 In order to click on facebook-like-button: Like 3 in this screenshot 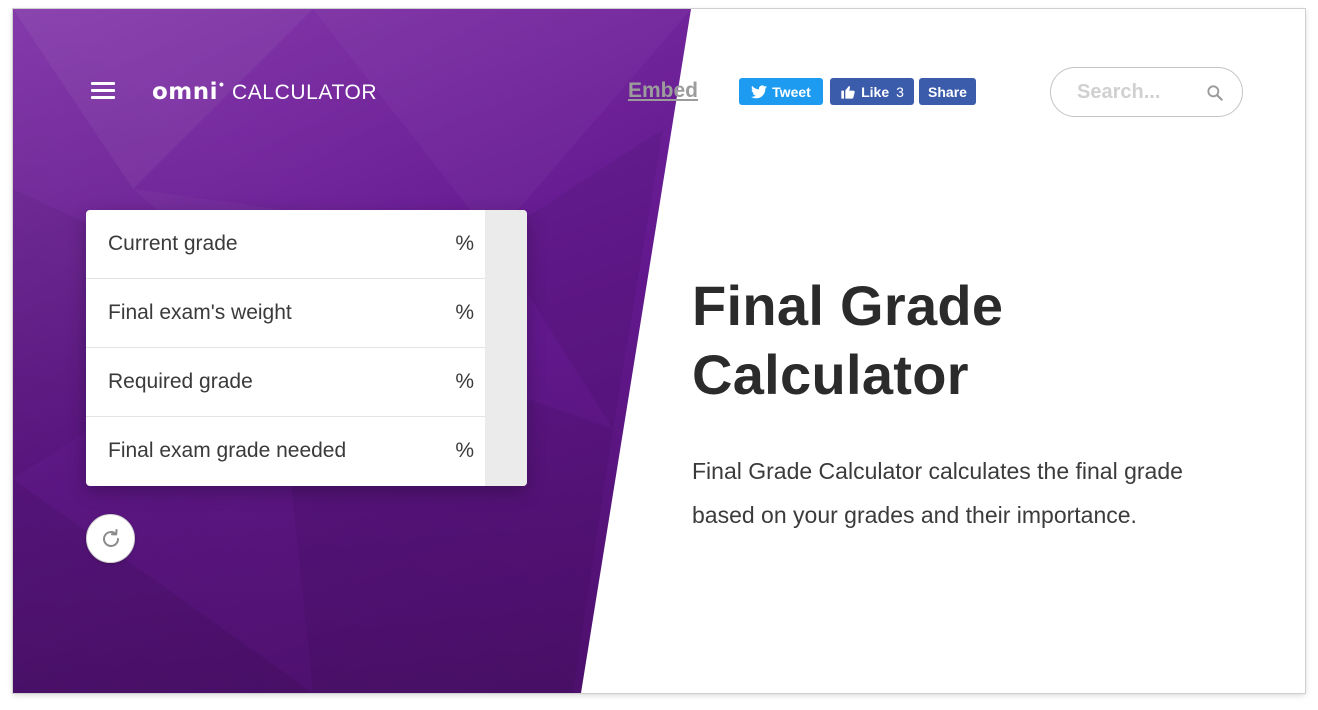, I will do `click(872, 91)`.